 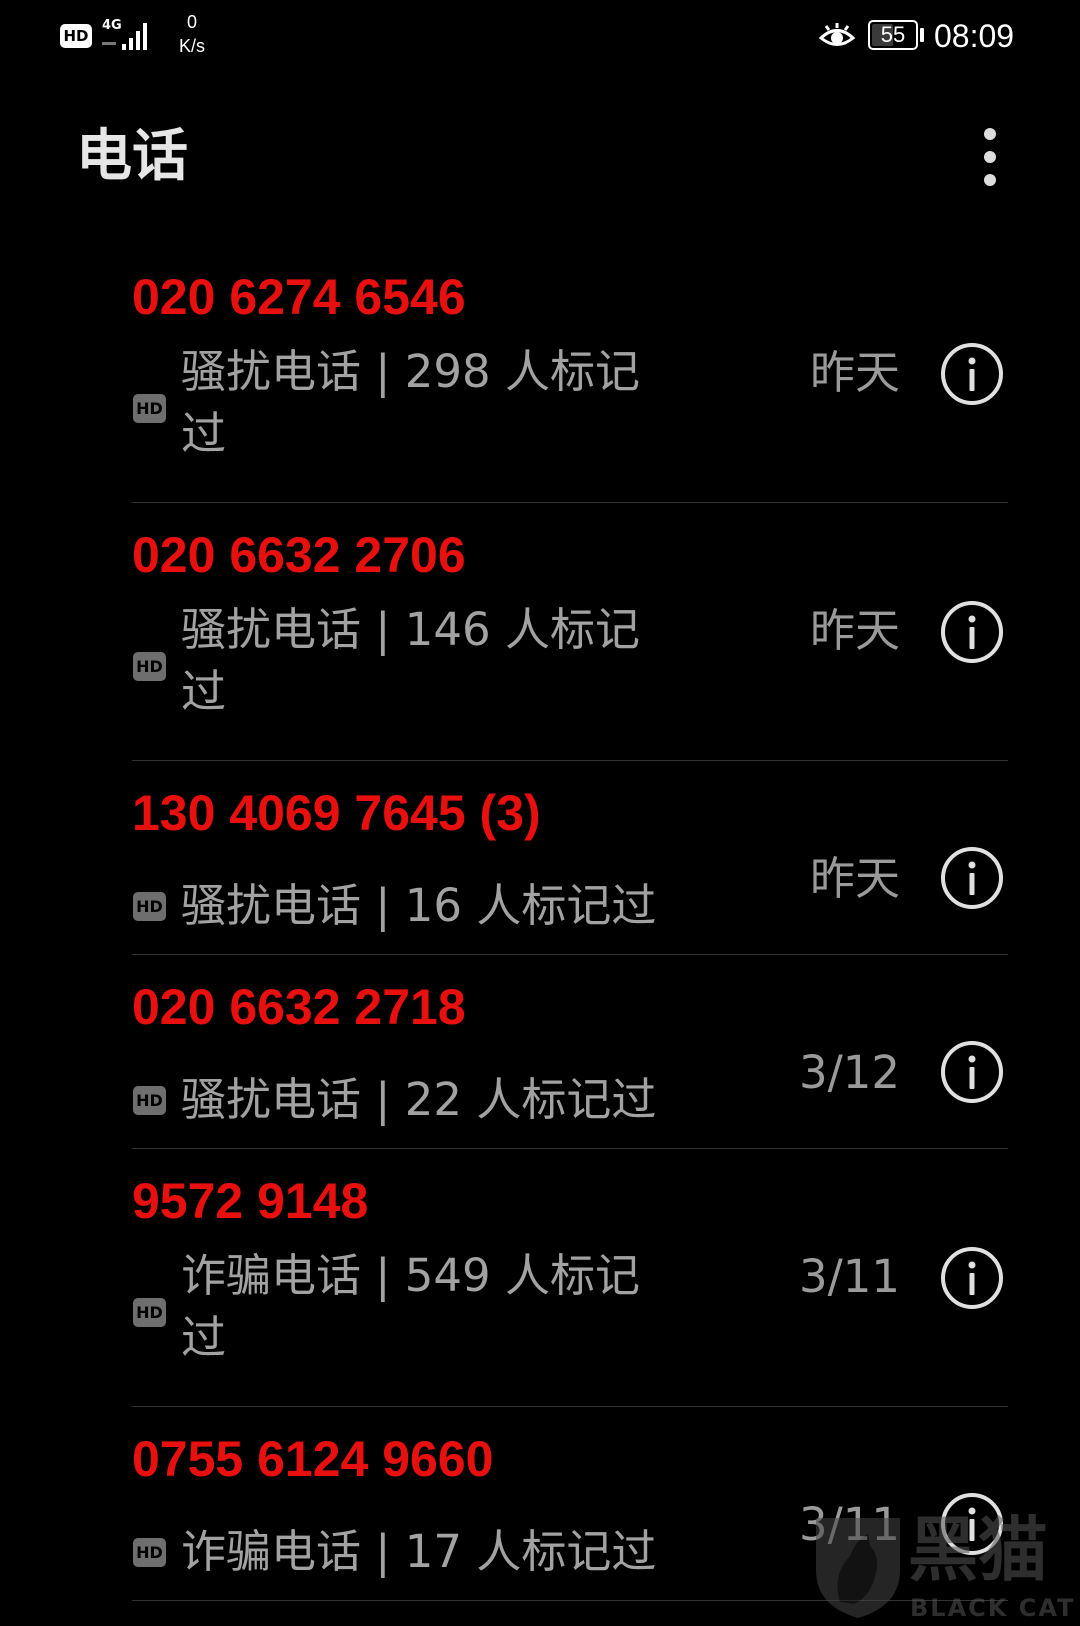 I want to click on battery-icon: 55, so click(x=893, y=35).